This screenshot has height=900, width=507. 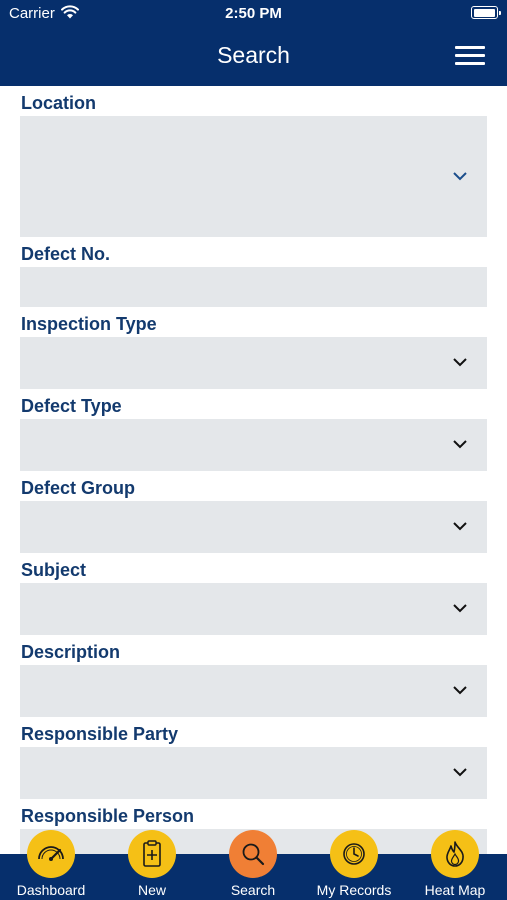 I want to click on search-icon, so click(x=253, y=854).